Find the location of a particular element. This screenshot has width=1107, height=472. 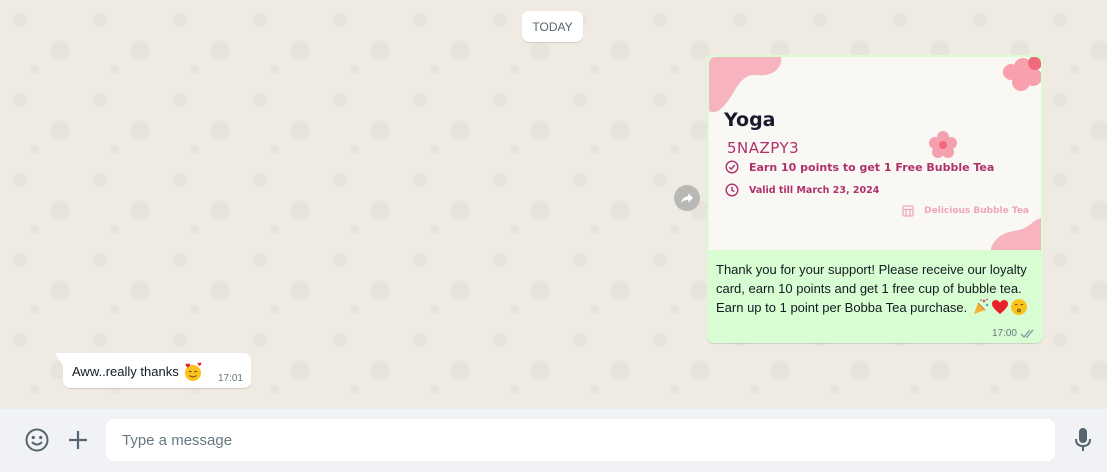

attach-button is located at coordinates (78, 440).